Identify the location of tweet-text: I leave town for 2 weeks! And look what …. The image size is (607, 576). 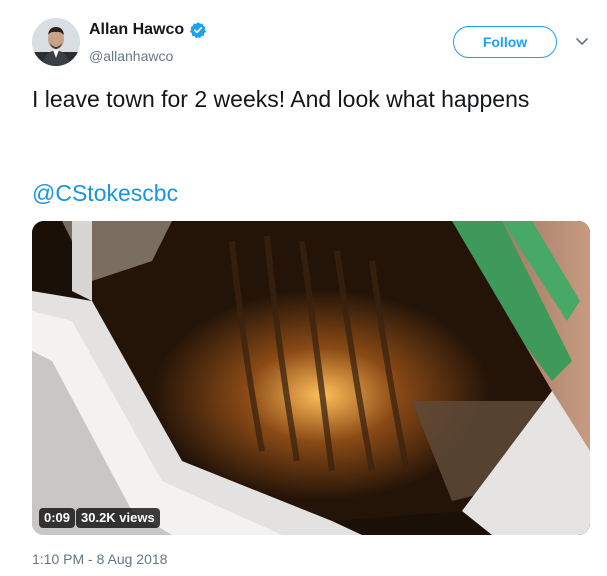
(281, 99).